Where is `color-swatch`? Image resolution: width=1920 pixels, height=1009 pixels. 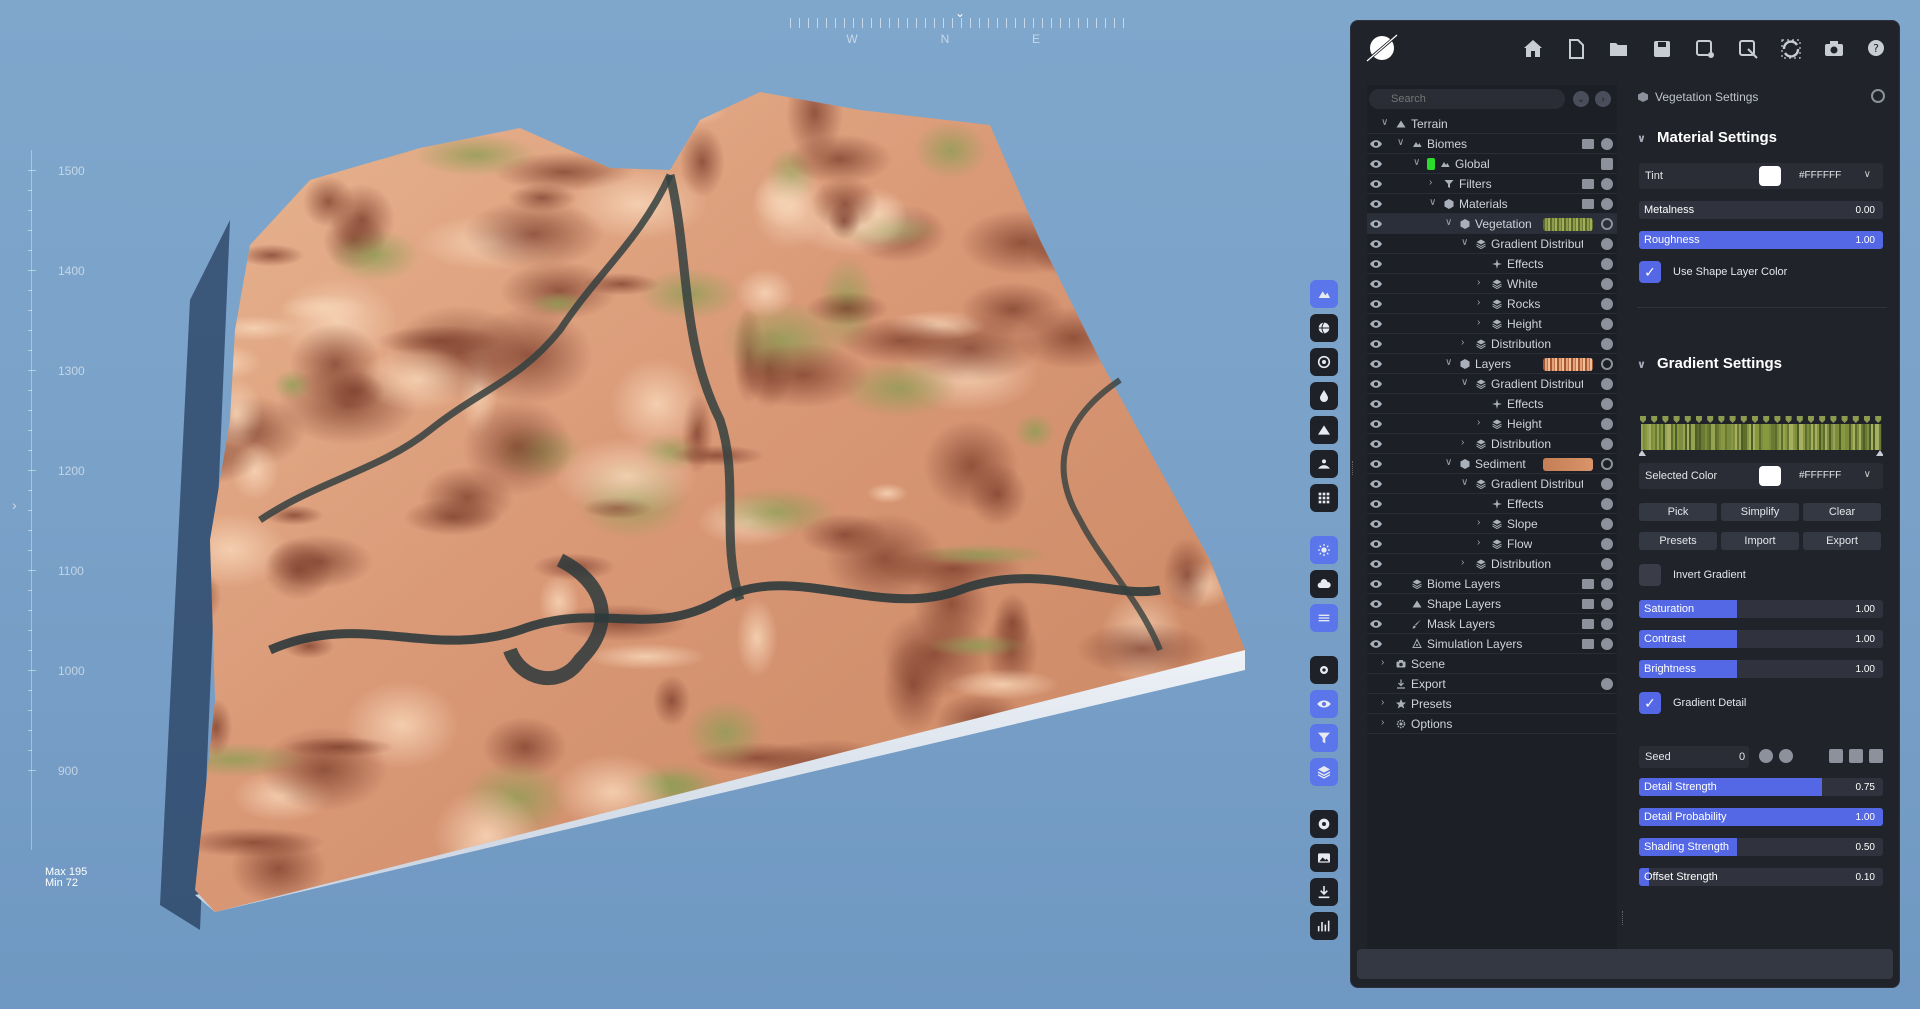 color-swatch is located at coordinates (1431, 164).